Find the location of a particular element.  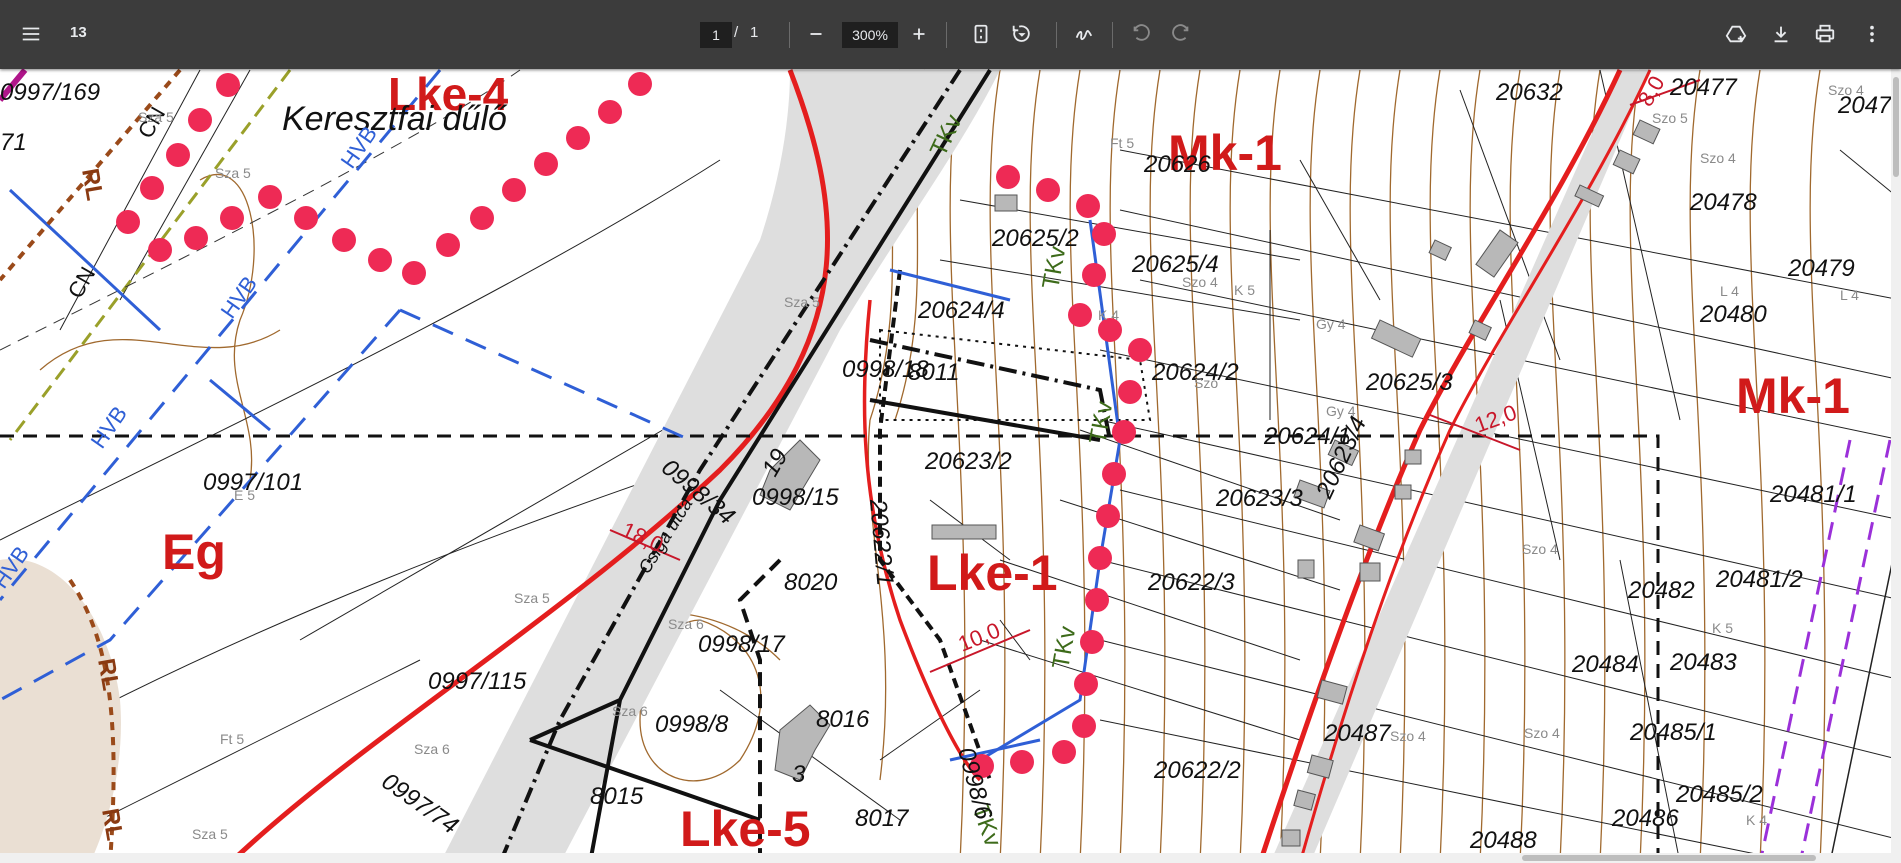

page-number-input is located at coordinates (716, 35).